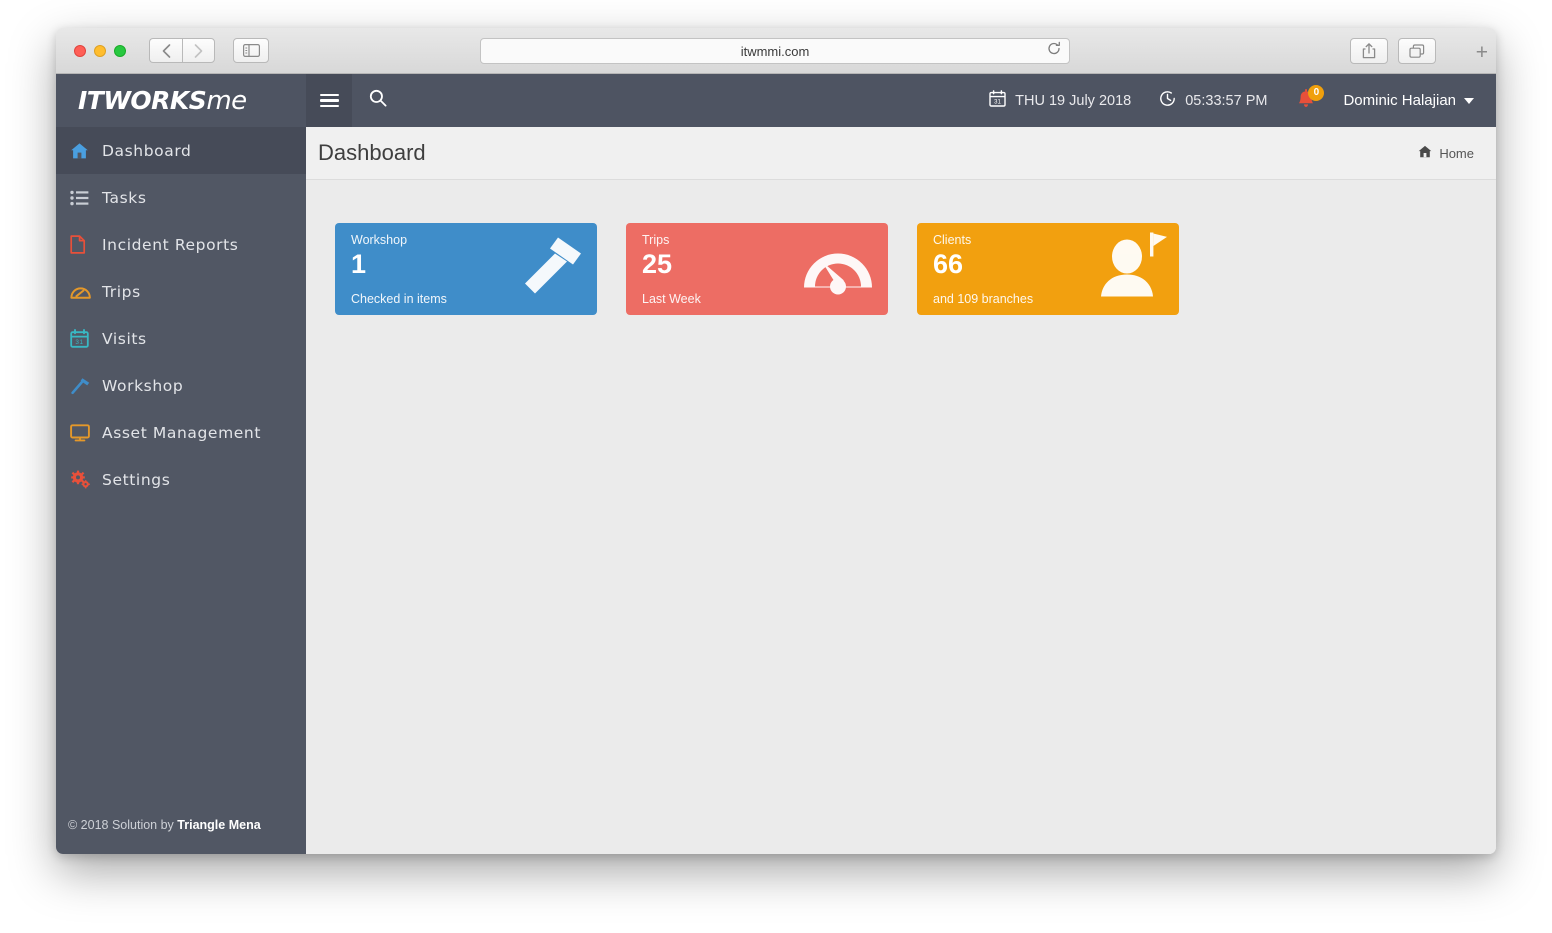 The width and height of the screenshot is (1552, 933). What do you see at coordinates (86, 432) in the screenshot?
I see `monitor-icon` at bounding box center [86, 432].